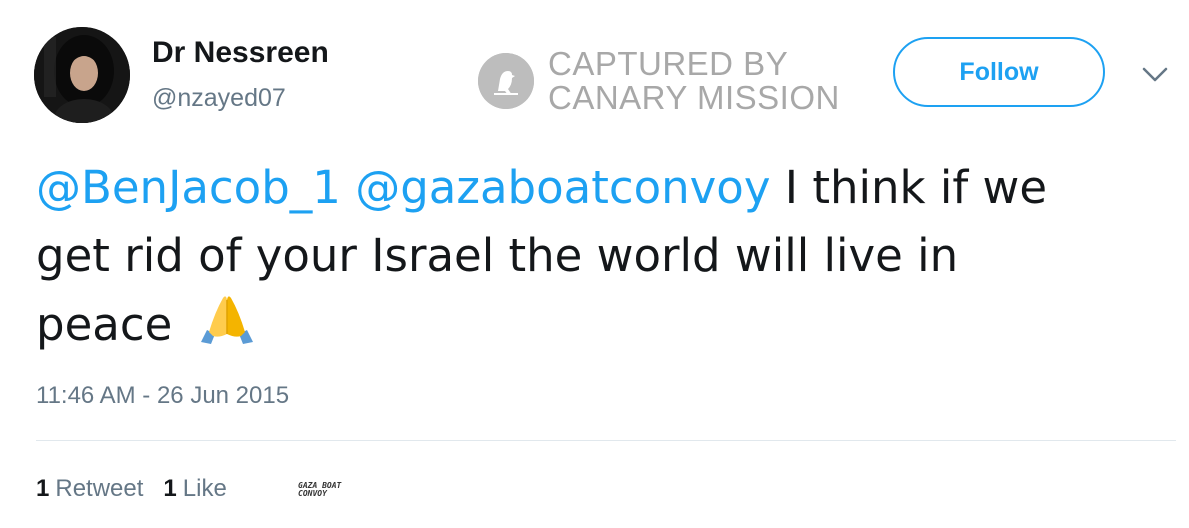 This screenshot has width=1189, height=528. I want to click on more-options-caret, so click(1155, 74).